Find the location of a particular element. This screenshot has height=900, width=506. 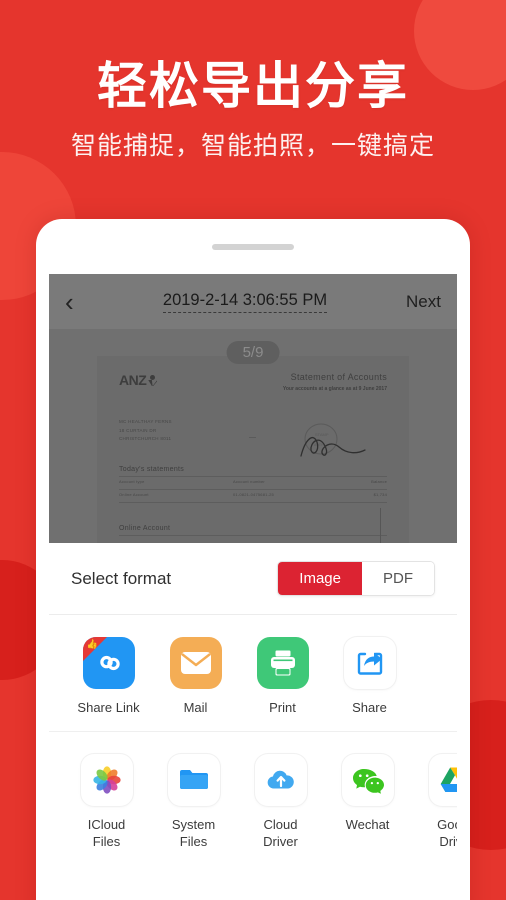

share-target-label: Share is located at coordinates (369, 707).